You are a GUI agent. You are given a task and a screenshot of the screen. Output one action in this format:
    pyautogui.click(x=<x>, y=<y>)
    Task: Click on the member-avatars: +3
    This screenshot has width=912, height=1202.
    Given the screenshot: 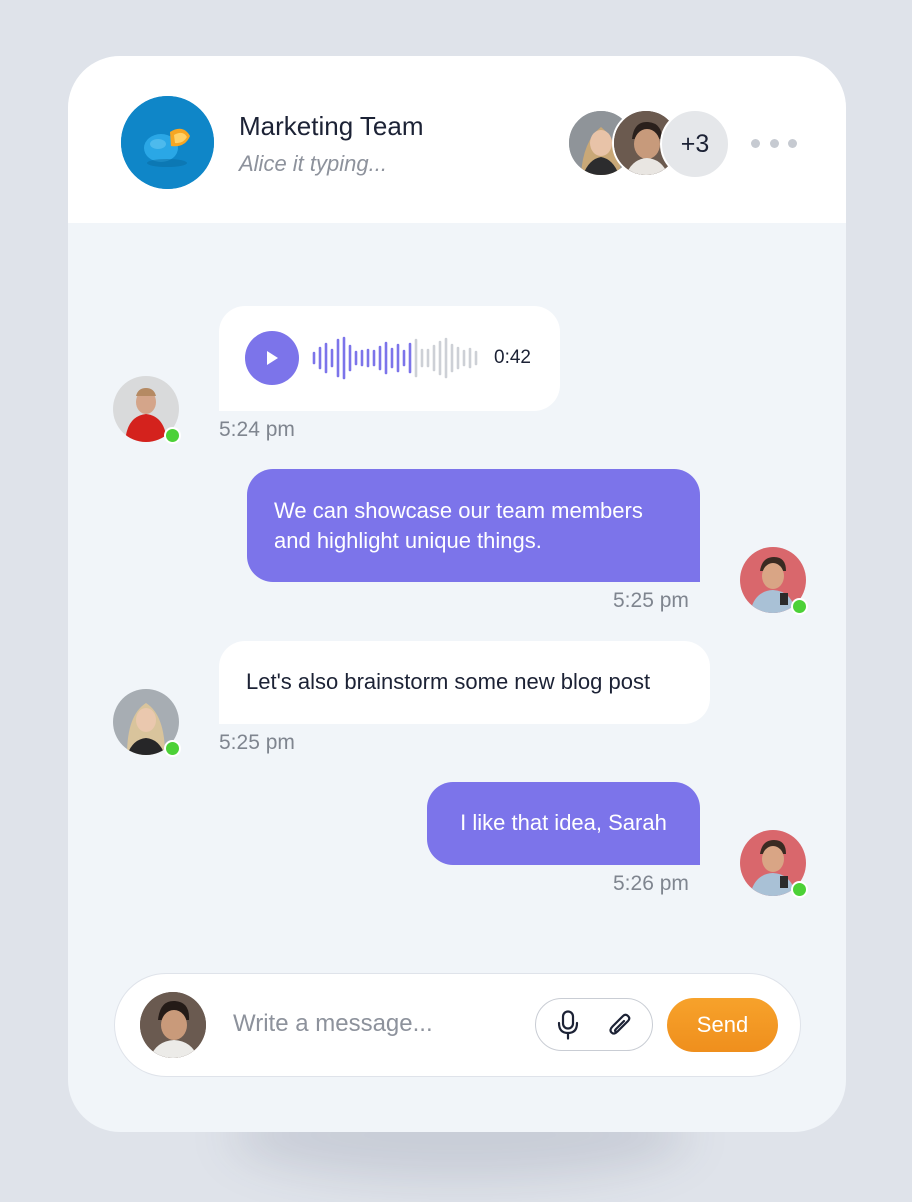 What is the action you would take?
    pyautogui.click(x=648, y=144)
    